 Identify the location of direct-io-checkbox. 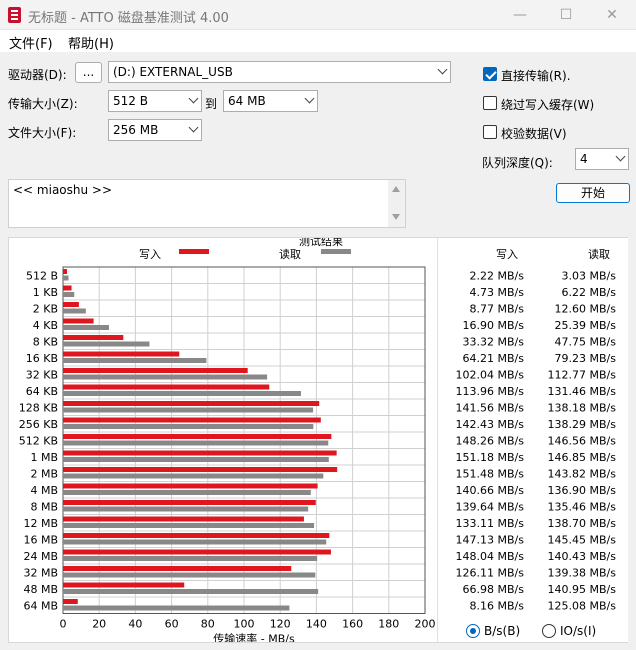
(490, 74).